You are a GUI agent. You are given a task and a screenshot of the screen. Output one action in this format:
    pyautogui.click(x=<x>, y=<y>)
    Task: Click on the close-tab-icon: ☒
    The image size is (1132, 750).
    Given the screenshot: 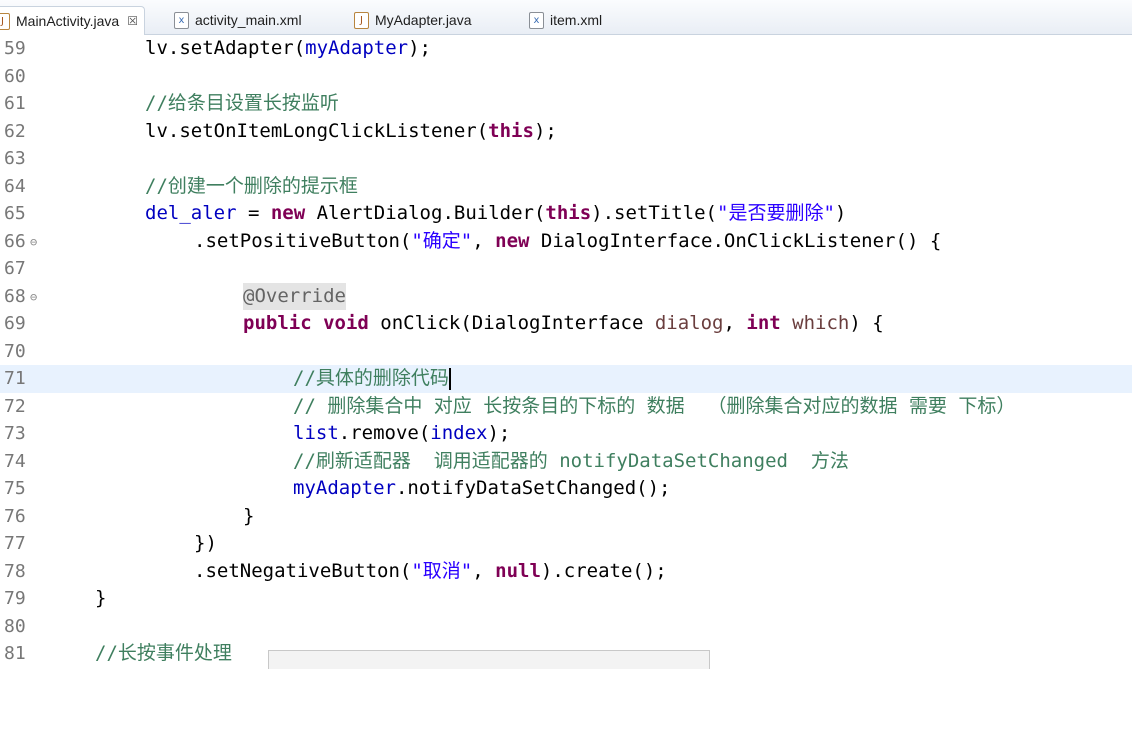 What is the action you would take?
    pyautogui.click(x=132, y=21)
    